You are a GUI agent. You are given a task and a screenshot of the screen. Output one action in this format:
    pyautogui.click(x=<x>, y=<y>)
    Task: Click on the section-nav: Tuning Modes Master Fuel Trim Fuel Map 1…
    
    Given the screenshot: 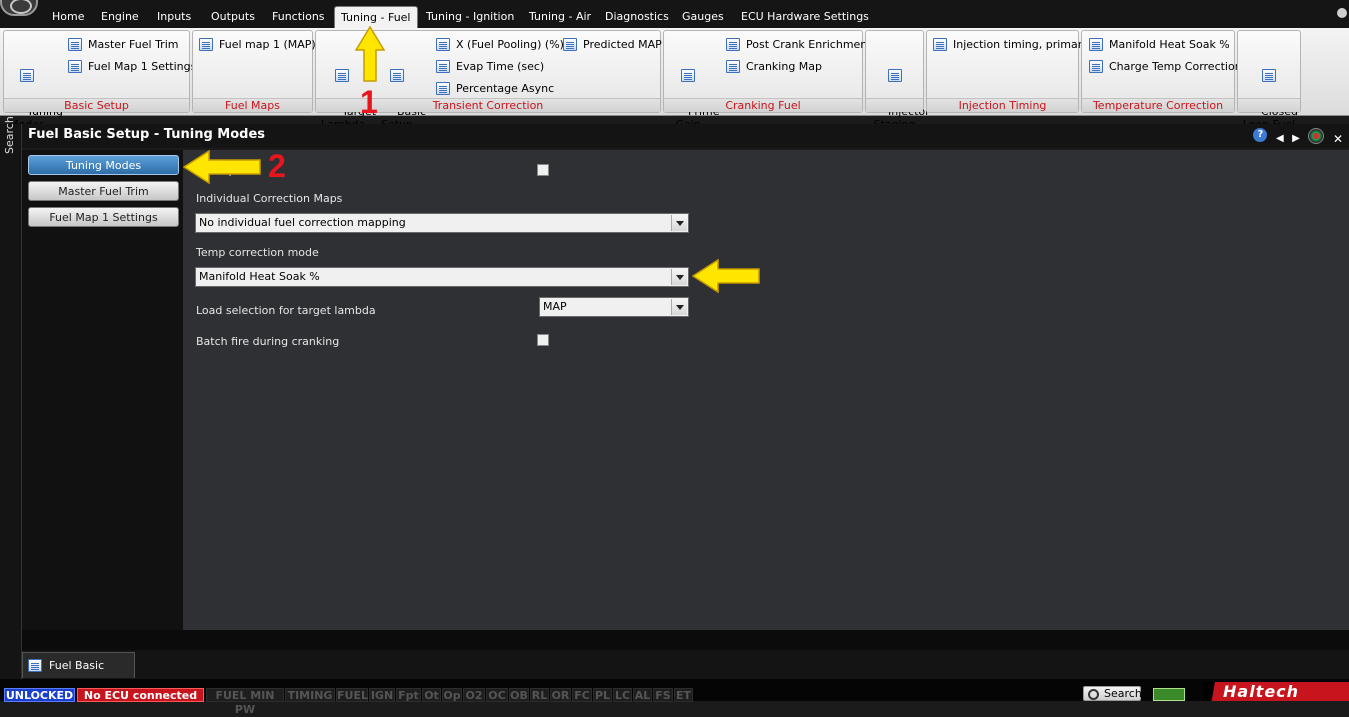 What is the action you would take?
    pyautogui.click(x=102, y=390)
    